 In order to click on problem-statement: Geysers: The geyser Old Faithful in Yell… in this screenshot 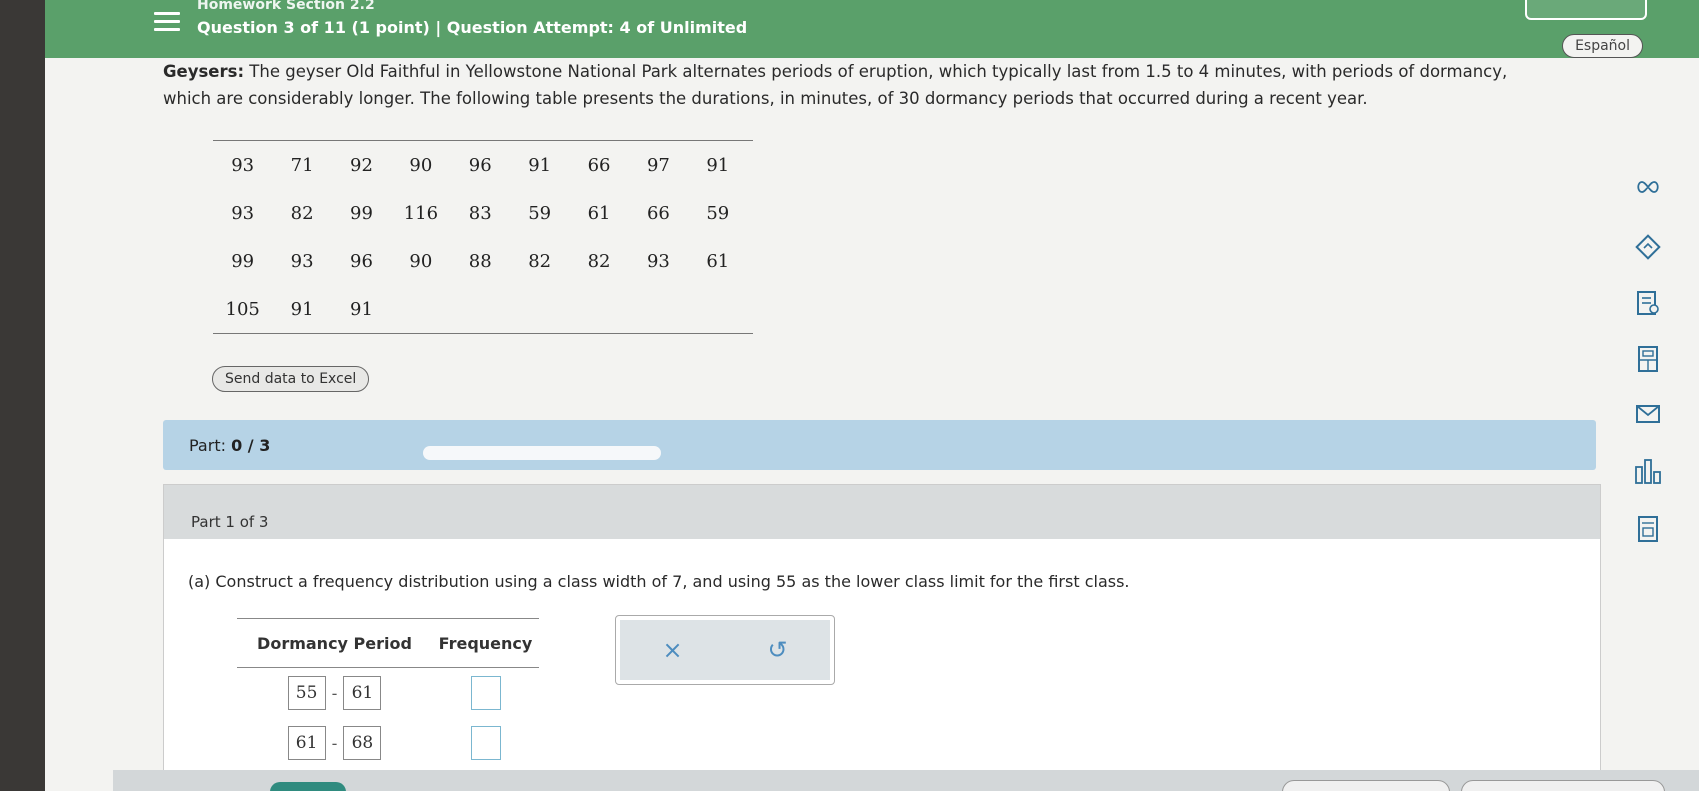, I will do `click(853, 85)`.